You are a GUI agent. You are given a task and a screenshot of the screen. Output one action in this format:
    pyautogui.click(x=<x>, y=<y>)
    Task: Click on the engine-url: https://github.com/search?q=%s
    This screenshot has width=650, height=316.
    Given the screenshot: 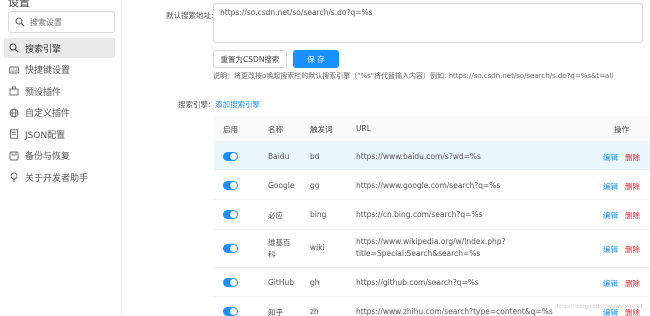 What is the action you would take?
    pyautogui.click(x=417, y=282)
    